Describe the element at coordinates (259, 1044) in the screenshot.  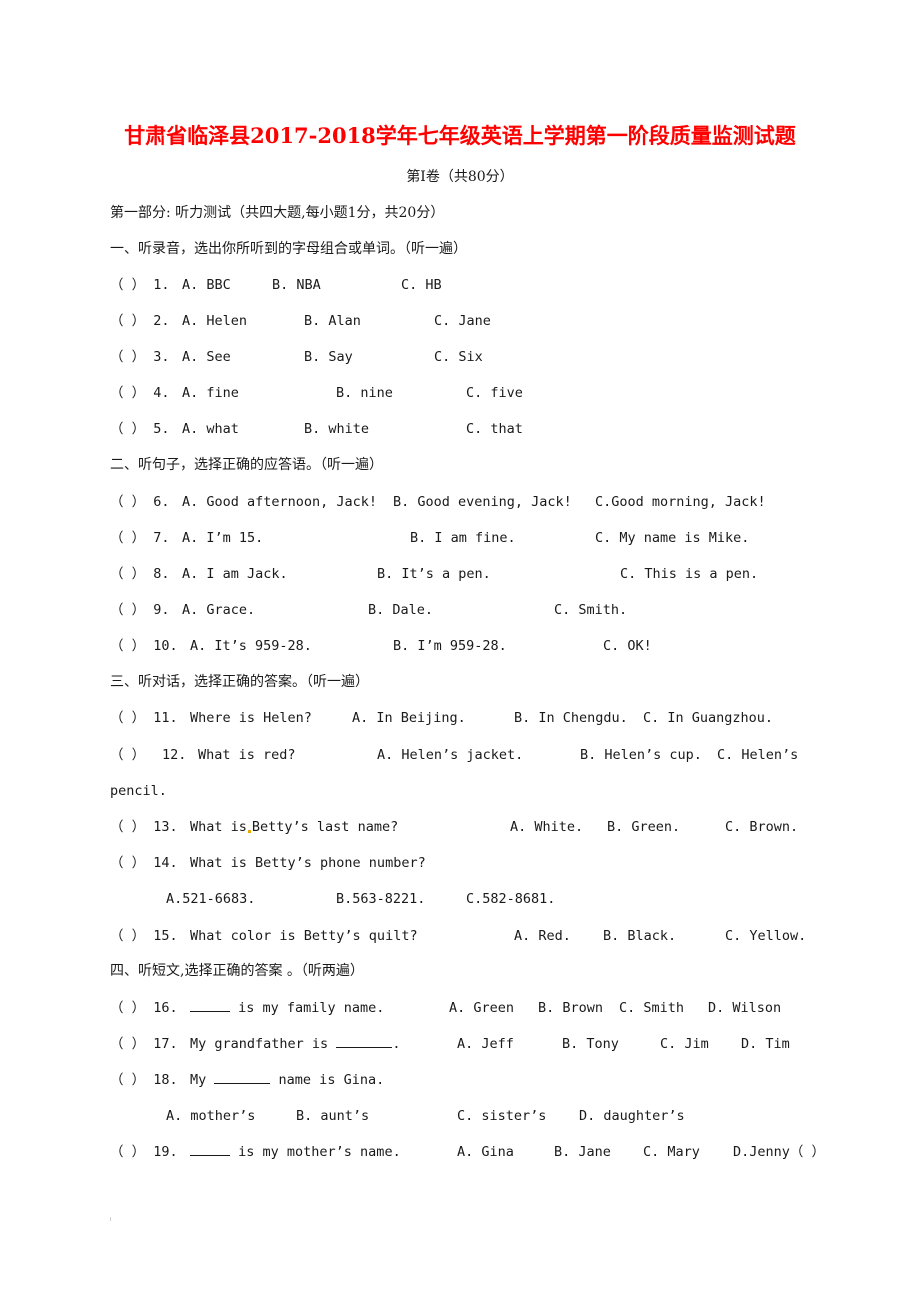
I see `question-stem-text: My grandfather is` at that location.